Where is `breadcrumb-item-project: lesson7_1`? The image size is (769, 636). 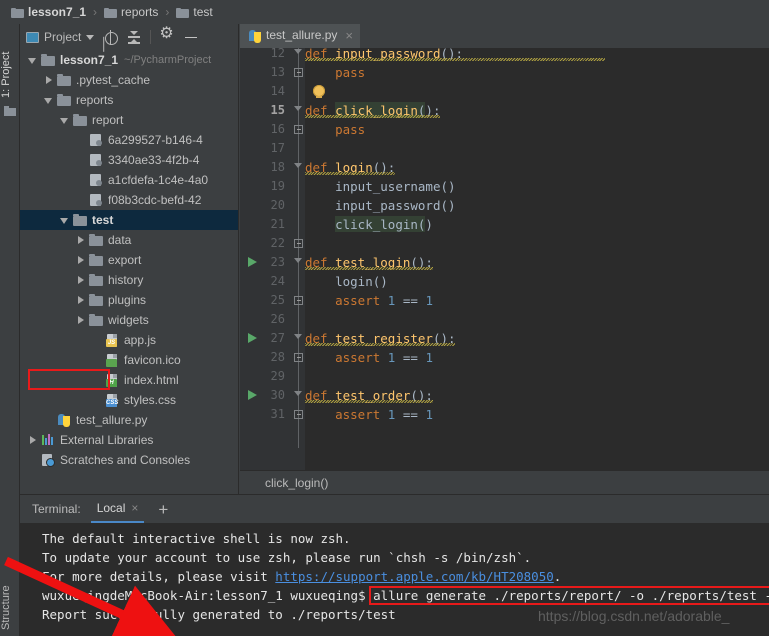 breadcrumb-item-project: lesson7_1 is located at coordinates (48, 12).